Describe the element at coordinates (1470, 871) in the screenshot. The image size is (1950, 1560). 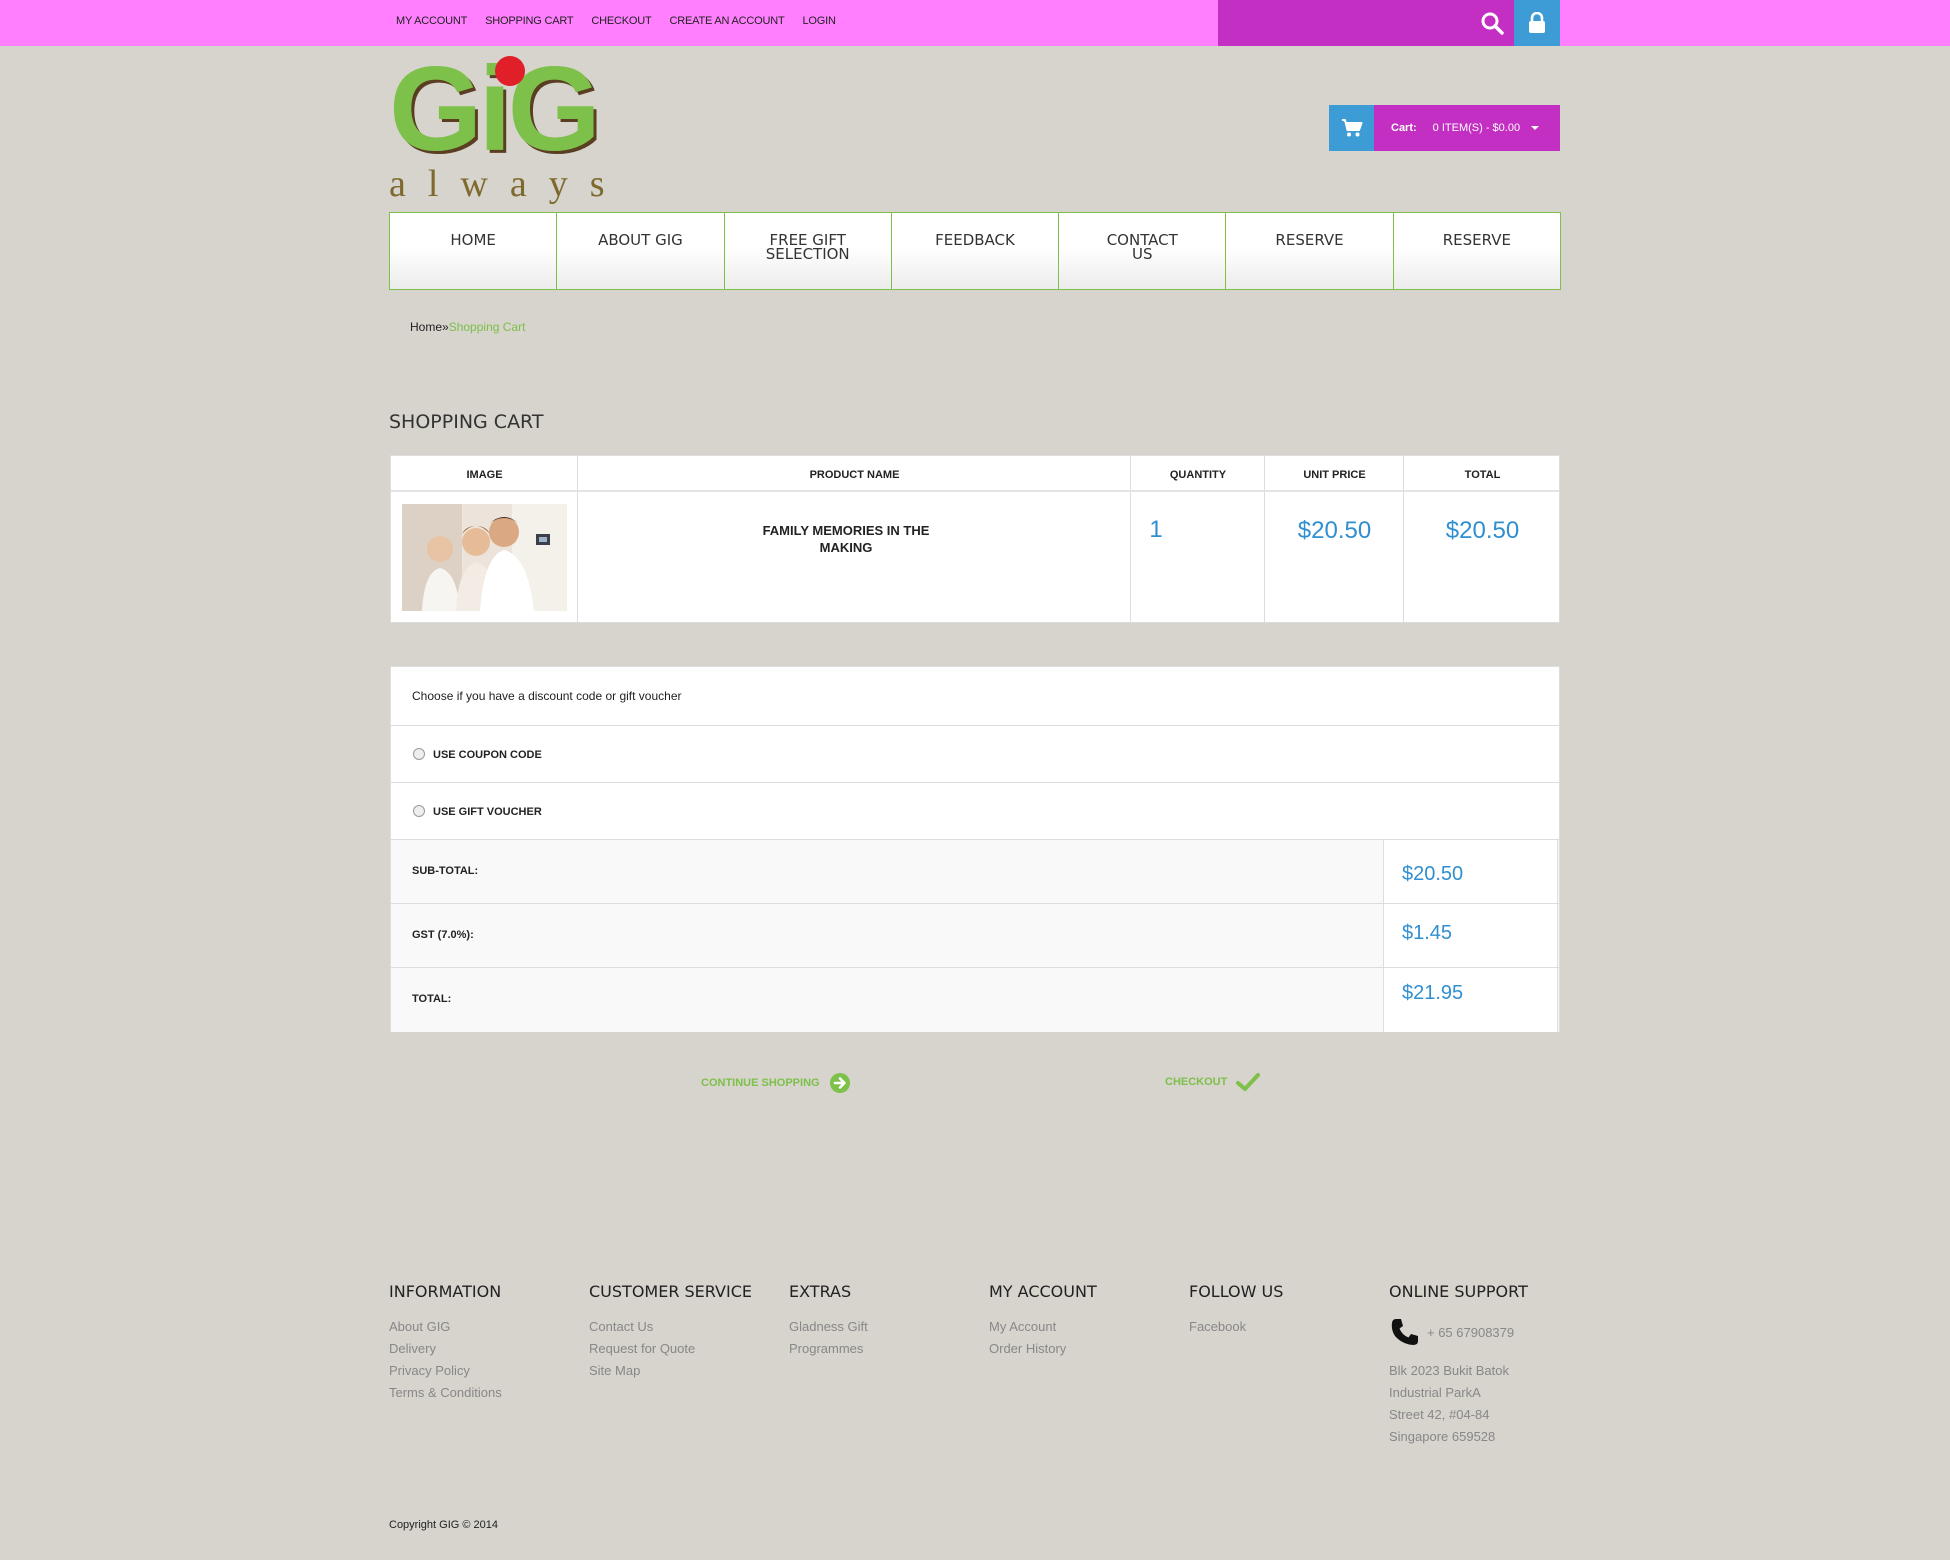
I see `subtotal-cell: $20.50` at that location.